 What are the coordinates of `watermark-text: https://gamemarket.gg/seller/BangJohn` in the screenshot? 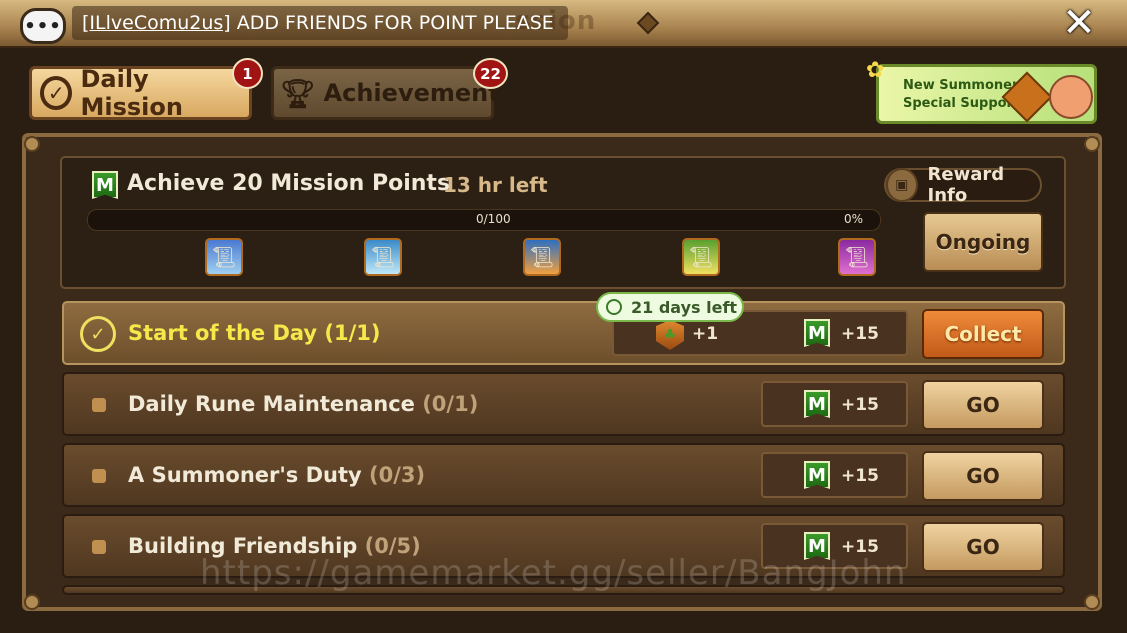 It's located at (553, 573).